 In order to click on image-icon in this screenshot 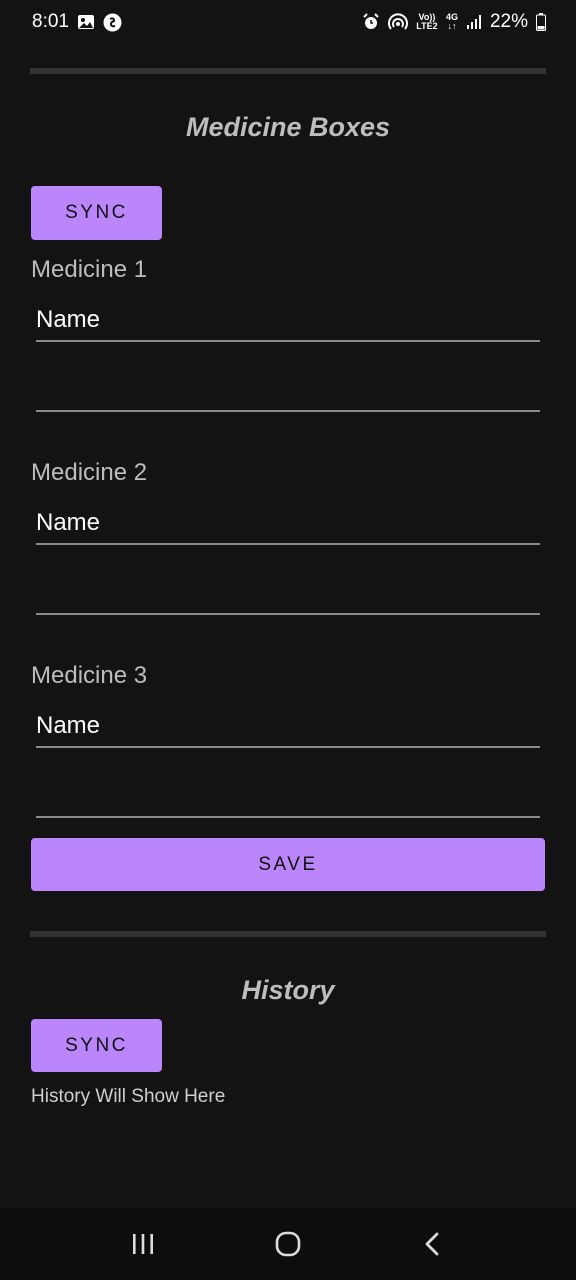, I will do `click(86, 22)`.